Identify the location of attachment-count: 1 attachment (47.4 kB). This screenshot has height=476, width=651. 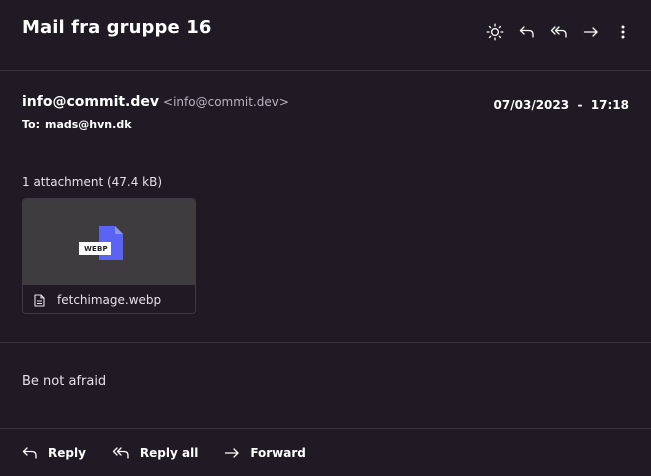
(92, 182).